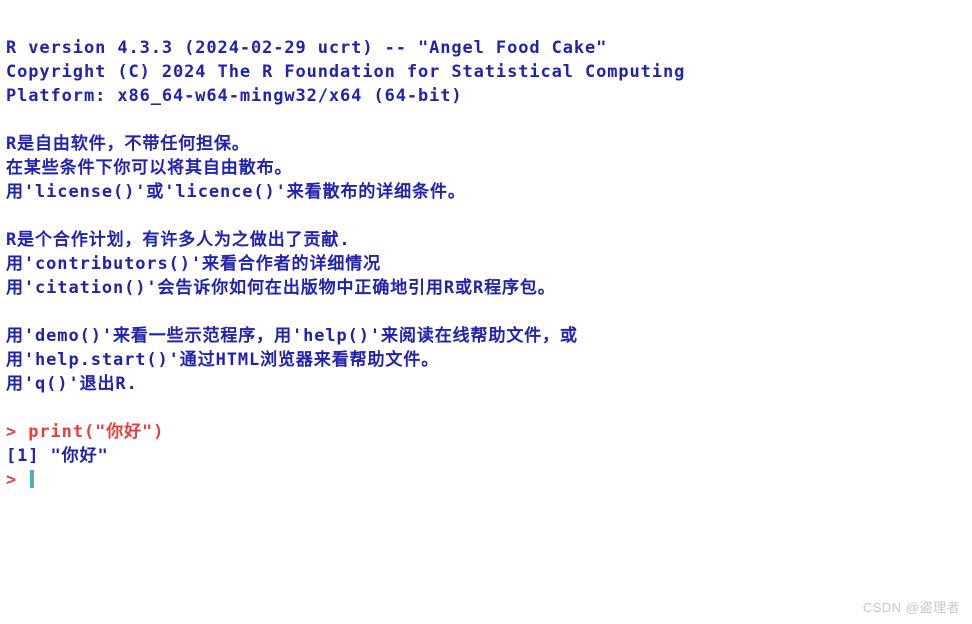 The height and width of the screenshot is (624, 972). What do you see at coordinates (223, 360) in the screenshot?
I see `help-line-2: 用'help.start()'通过HTML浏览器来看帮助文件。` at bounding box center [223, 360].